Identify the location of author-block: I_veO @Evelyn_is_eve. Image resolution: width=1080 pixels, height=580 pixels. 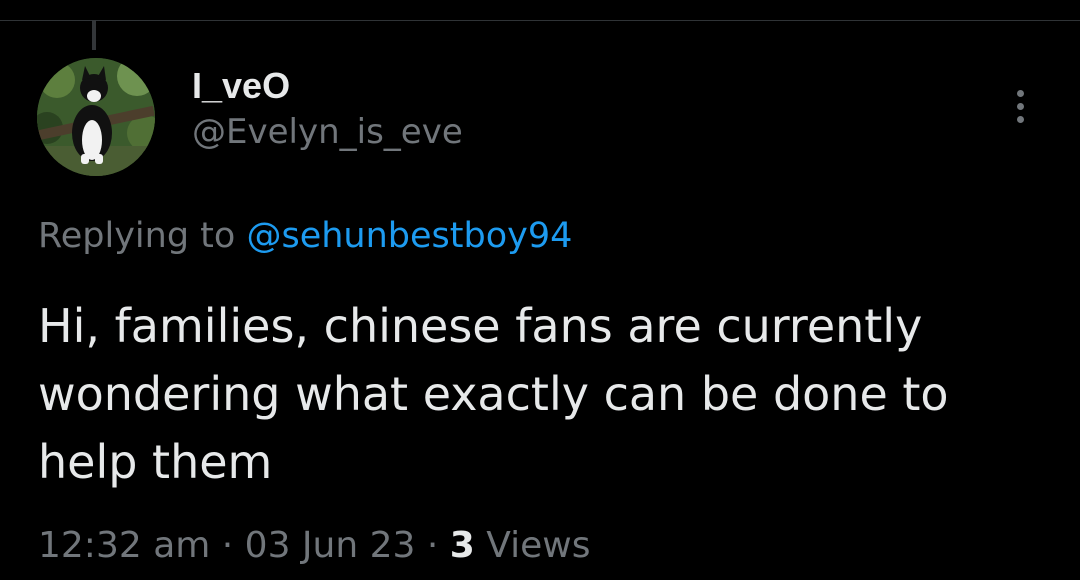
(327, 108).